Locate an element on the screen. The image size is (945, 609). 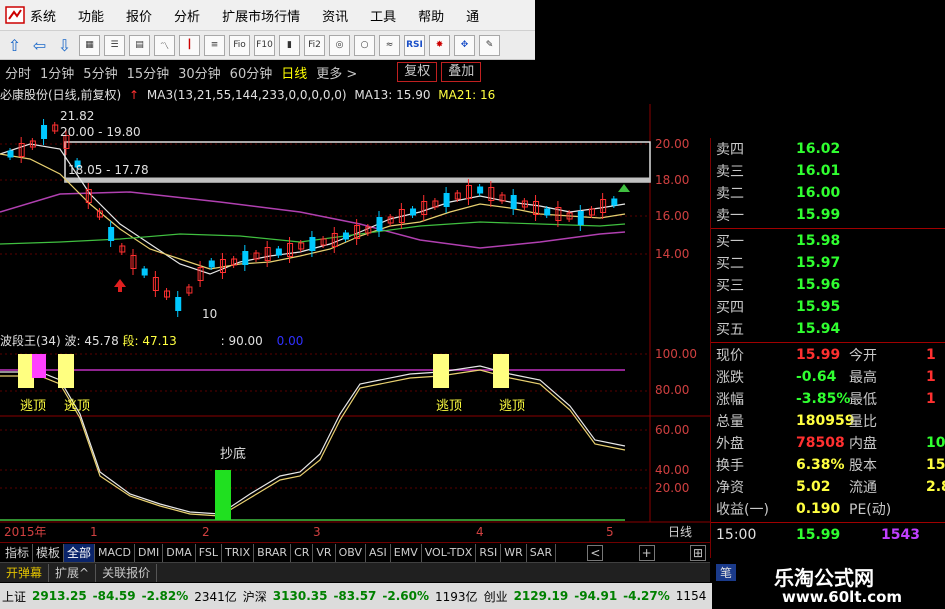
fi2-button: Fi2 is located at coordinates (314, 45).